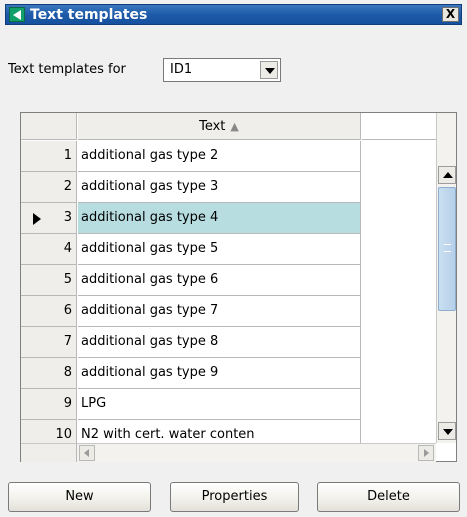  What do you see at coordinates (256, 452) in the screenshot?
I see `horizontal-scrollbar` at bounding box center [256, 452].